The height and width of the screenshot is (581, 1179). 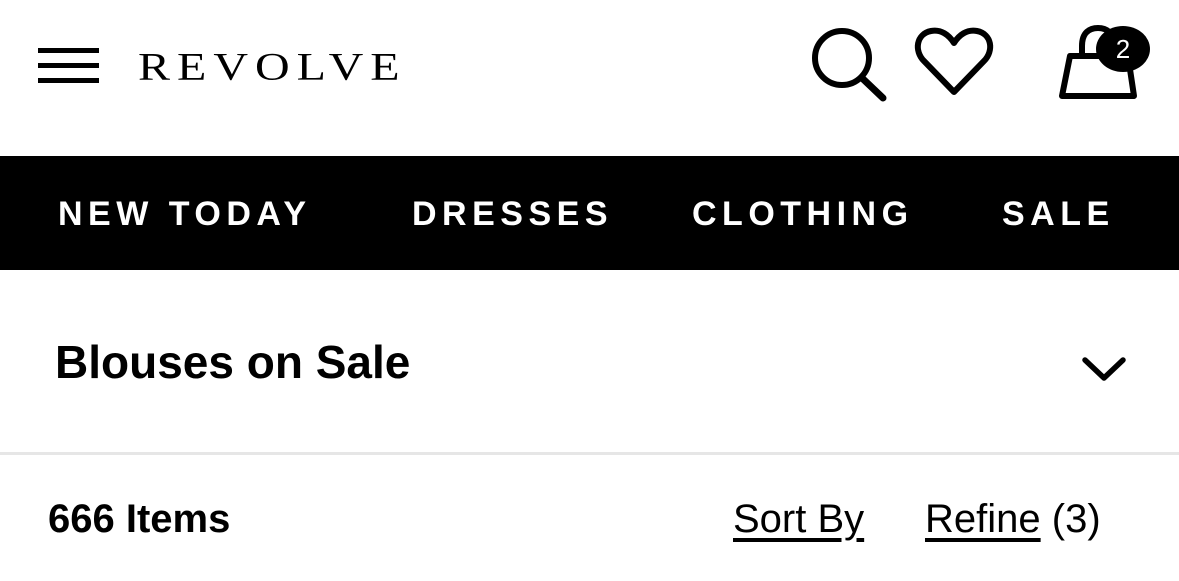 I want to click on nav-item-sale: SALE, so click(x=1058, y=214).